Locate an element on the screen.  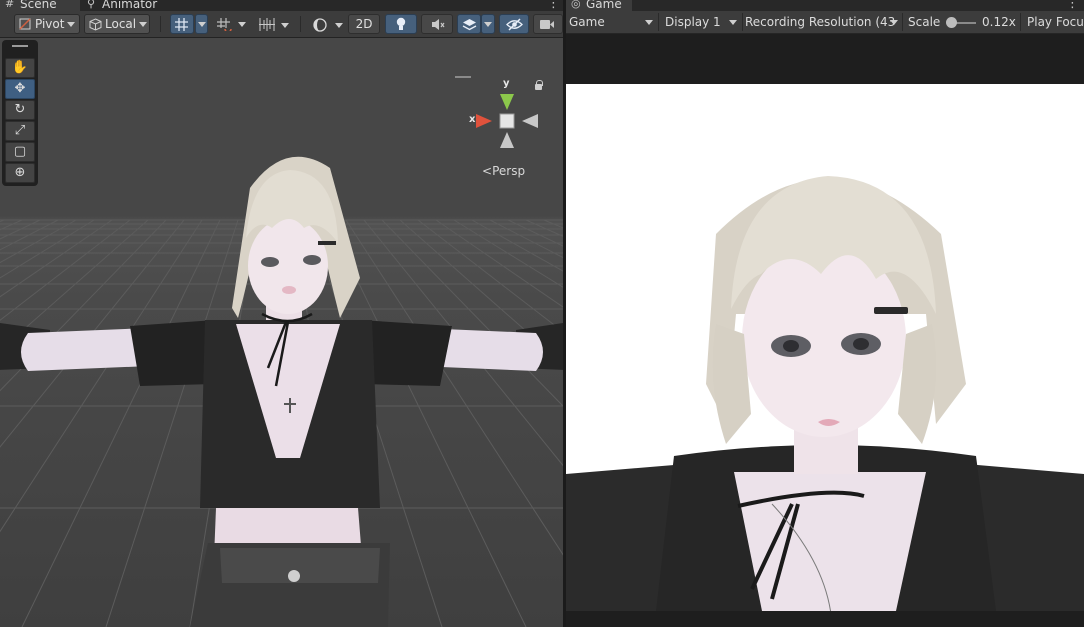
ruler-icon is located at coordinates (267, 24).